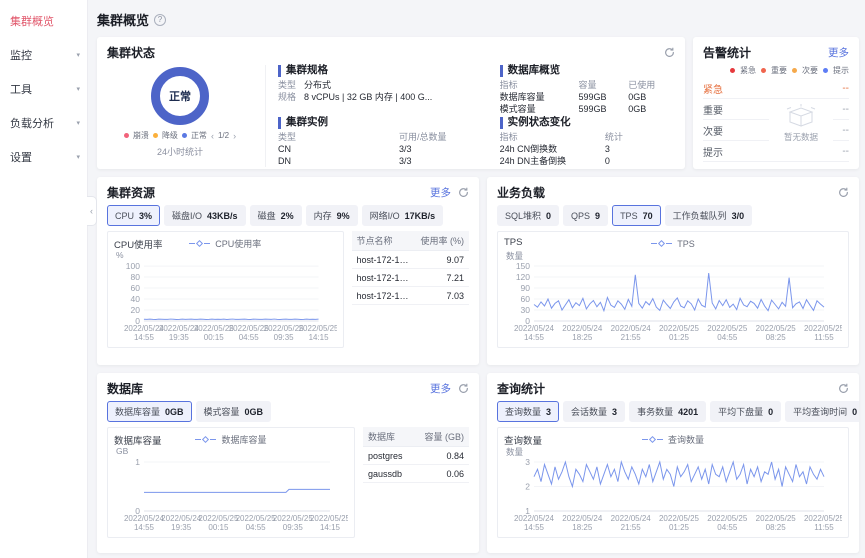 The height and width of the screenshot is (558, 865). I want to click on metric-tab-workload-queue: 工作负载队列 3/0, so click(708, 215).